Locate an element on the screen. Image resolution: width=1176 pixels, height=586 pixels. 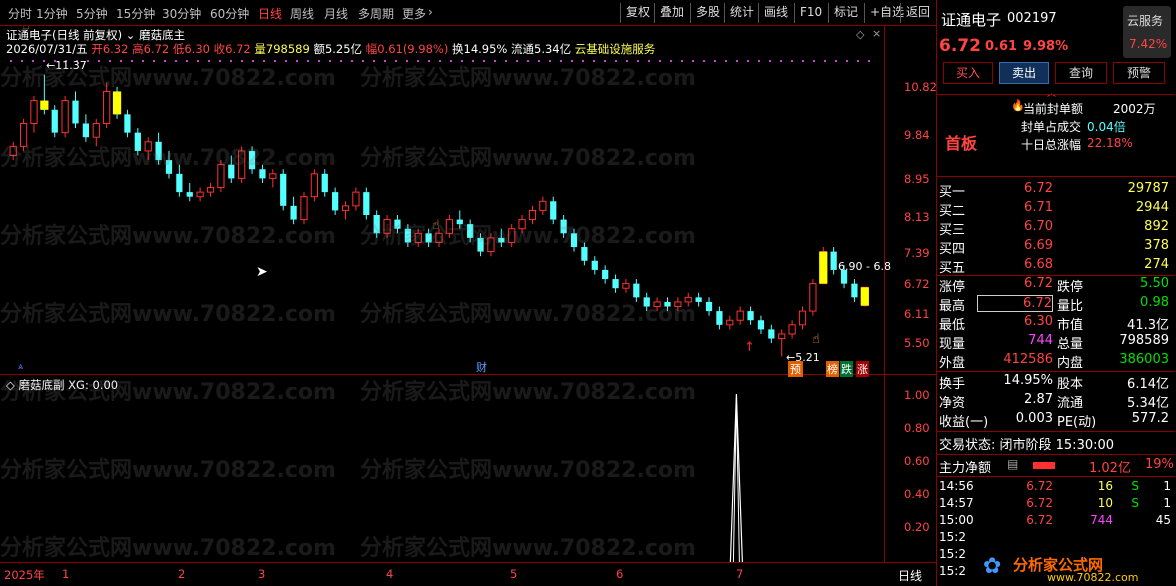
main-net-label: 主力净额 is located at coordinates (965, 468).